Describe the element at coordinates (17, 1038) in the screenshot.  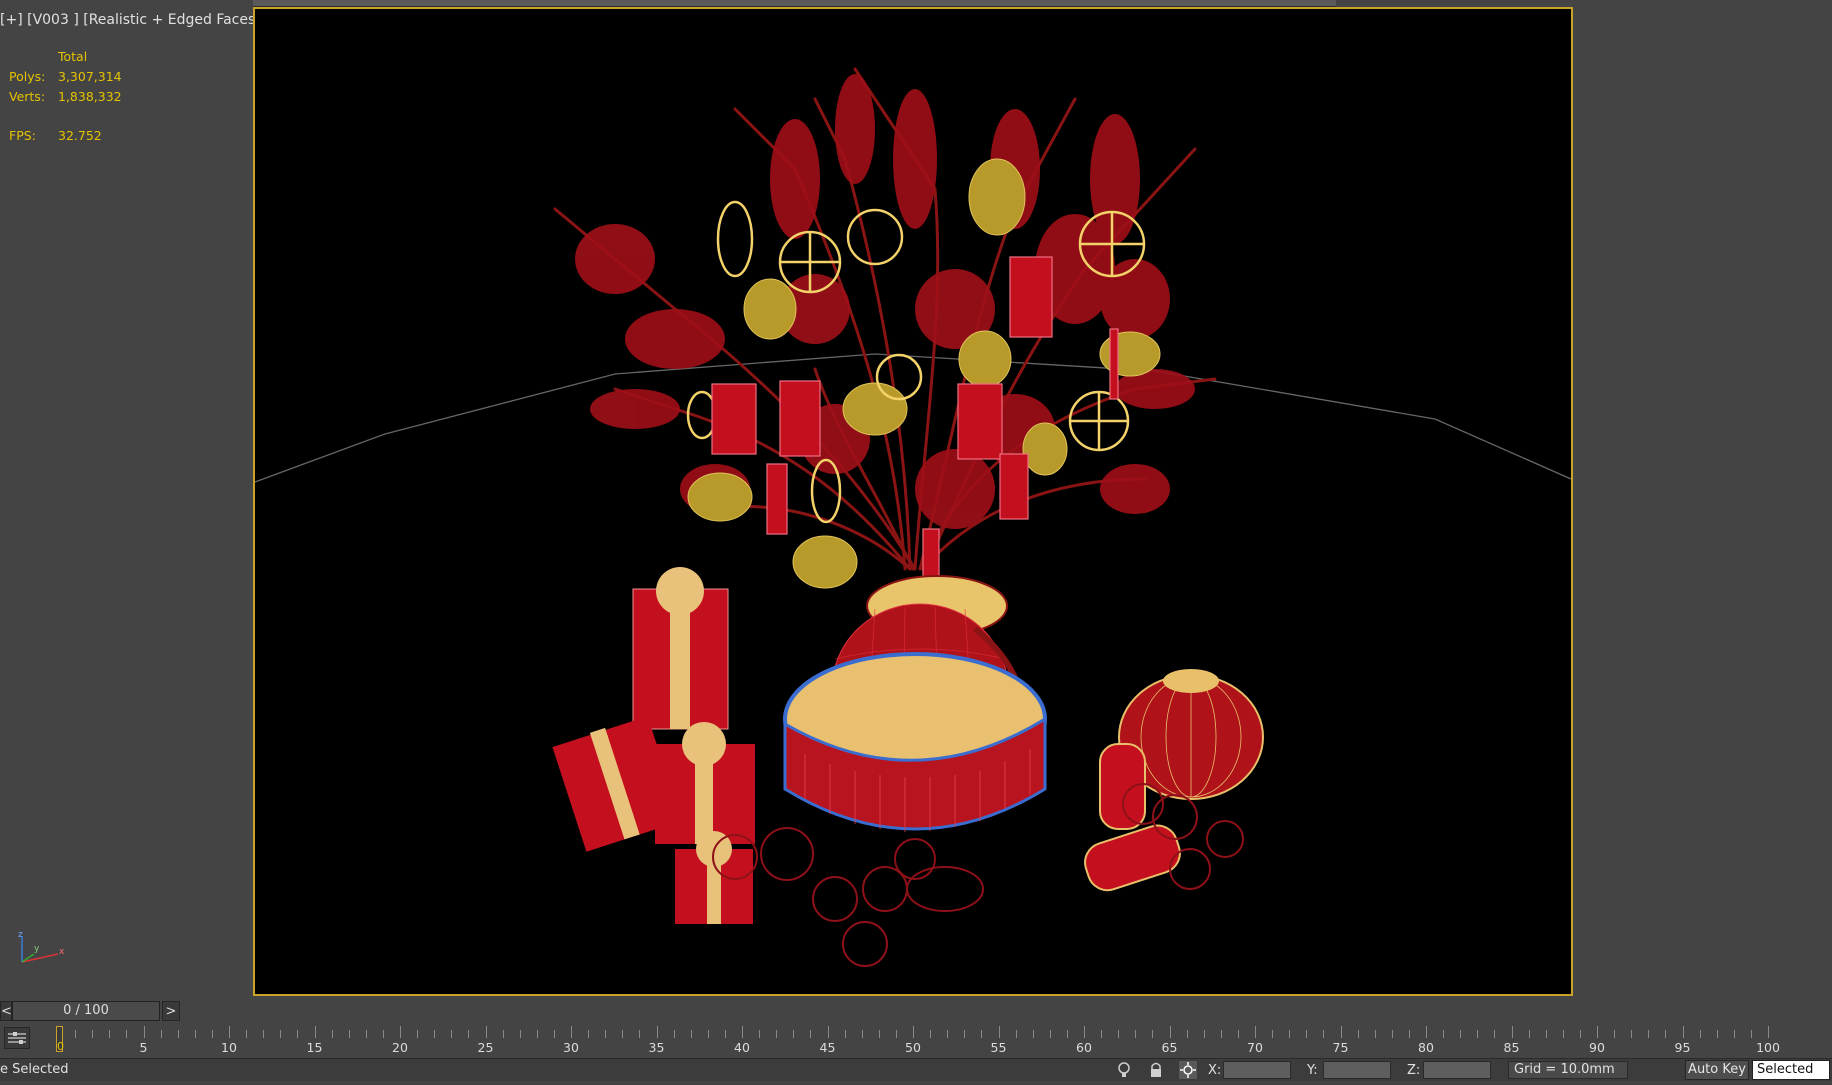
I see `mini-curve-icon` at that location.